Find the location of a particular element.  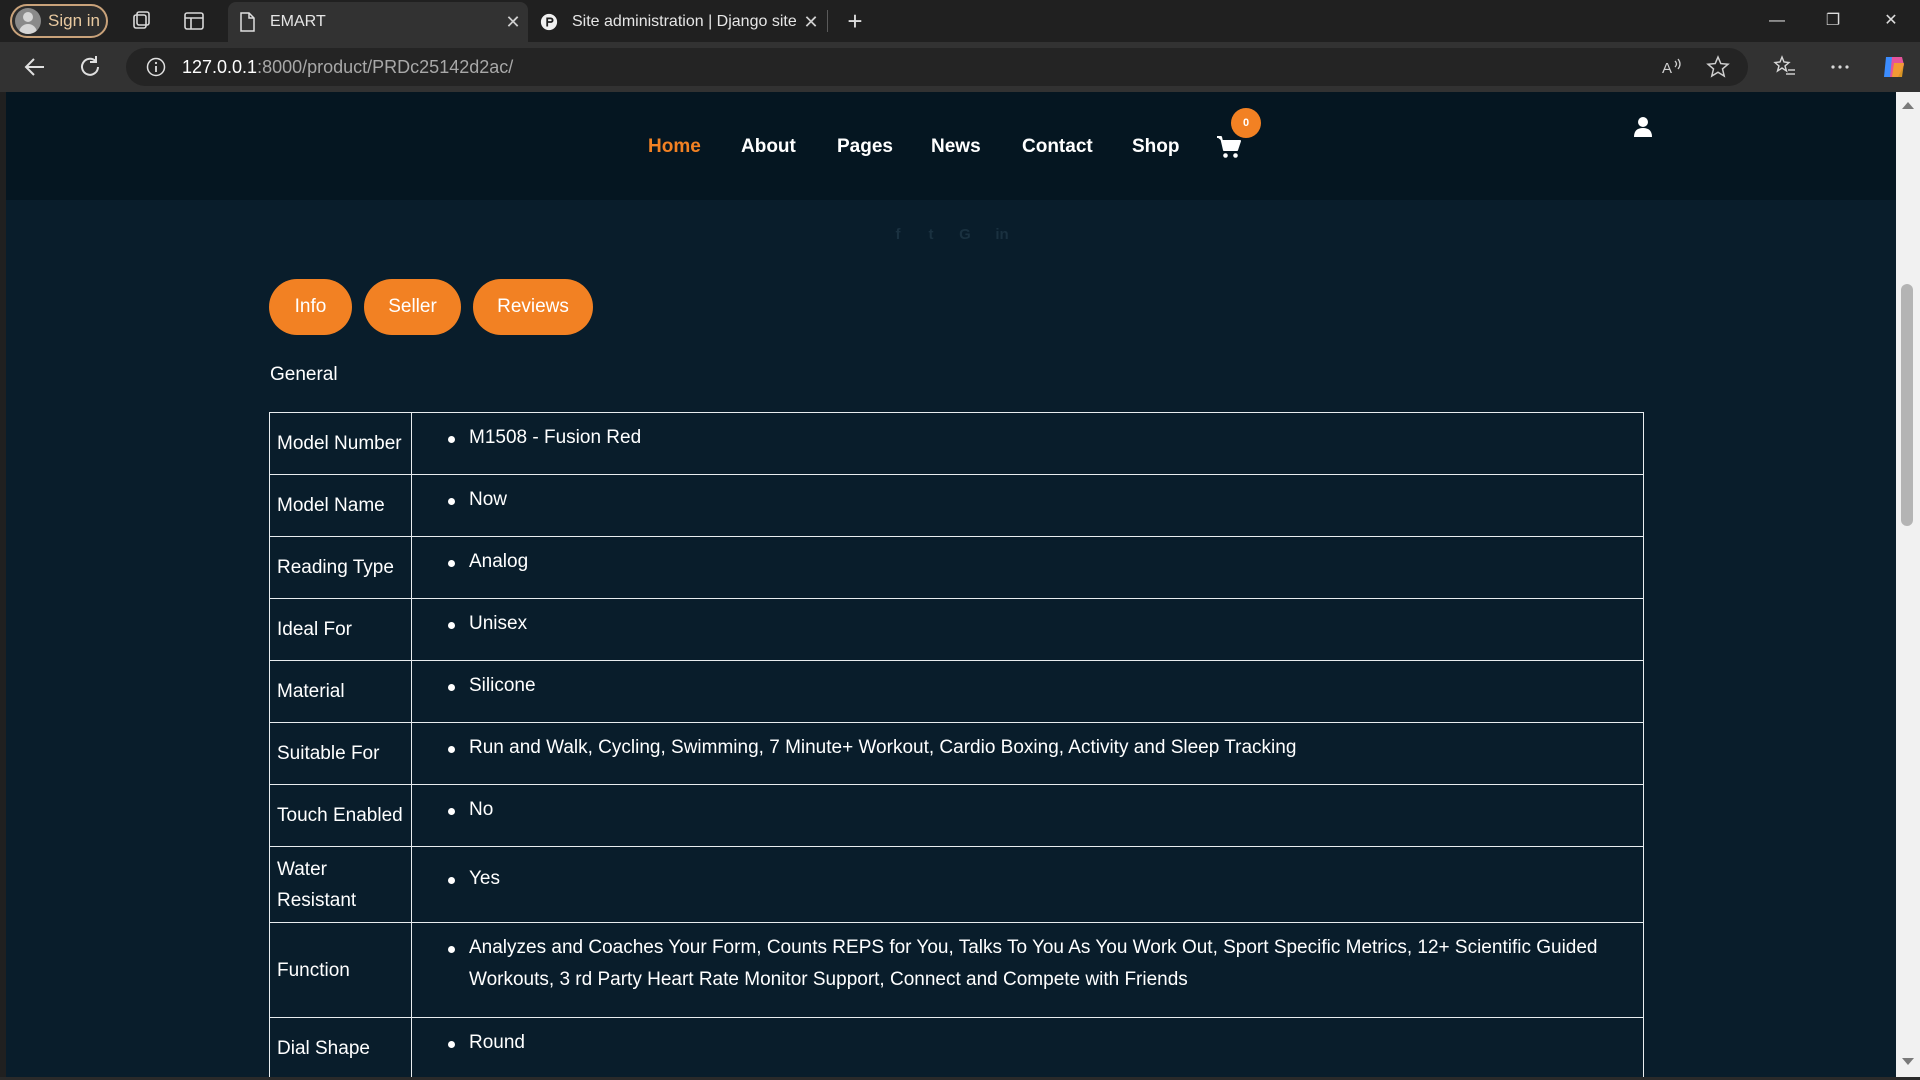

table-row: Touch Enabled No is located at coordinates (956, 815).